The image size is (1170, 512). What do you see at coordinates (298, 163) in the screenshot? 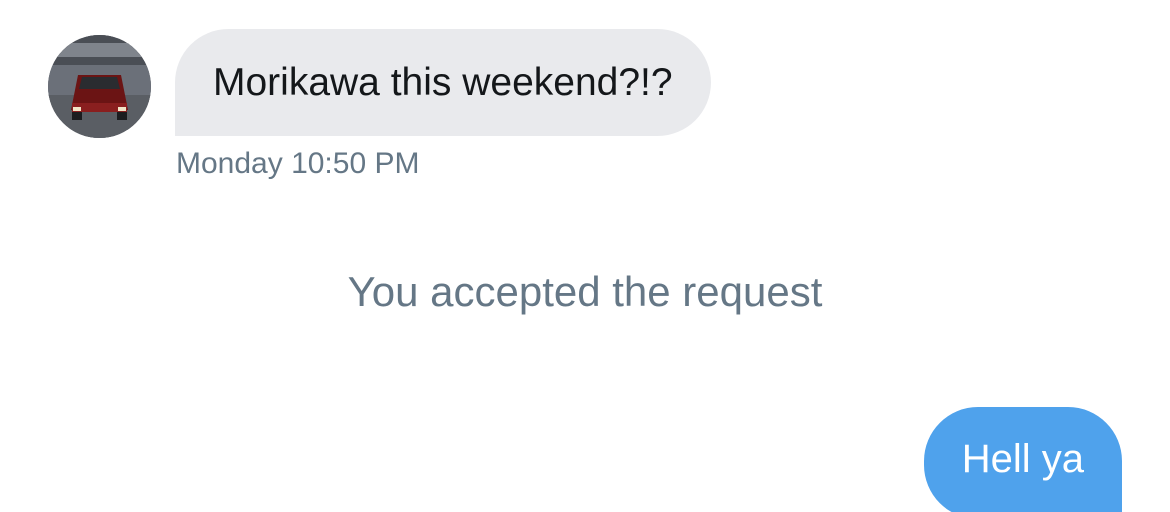
I see `message-timestamp: Monday 10:50 PM` at bounding box center [298, 163].